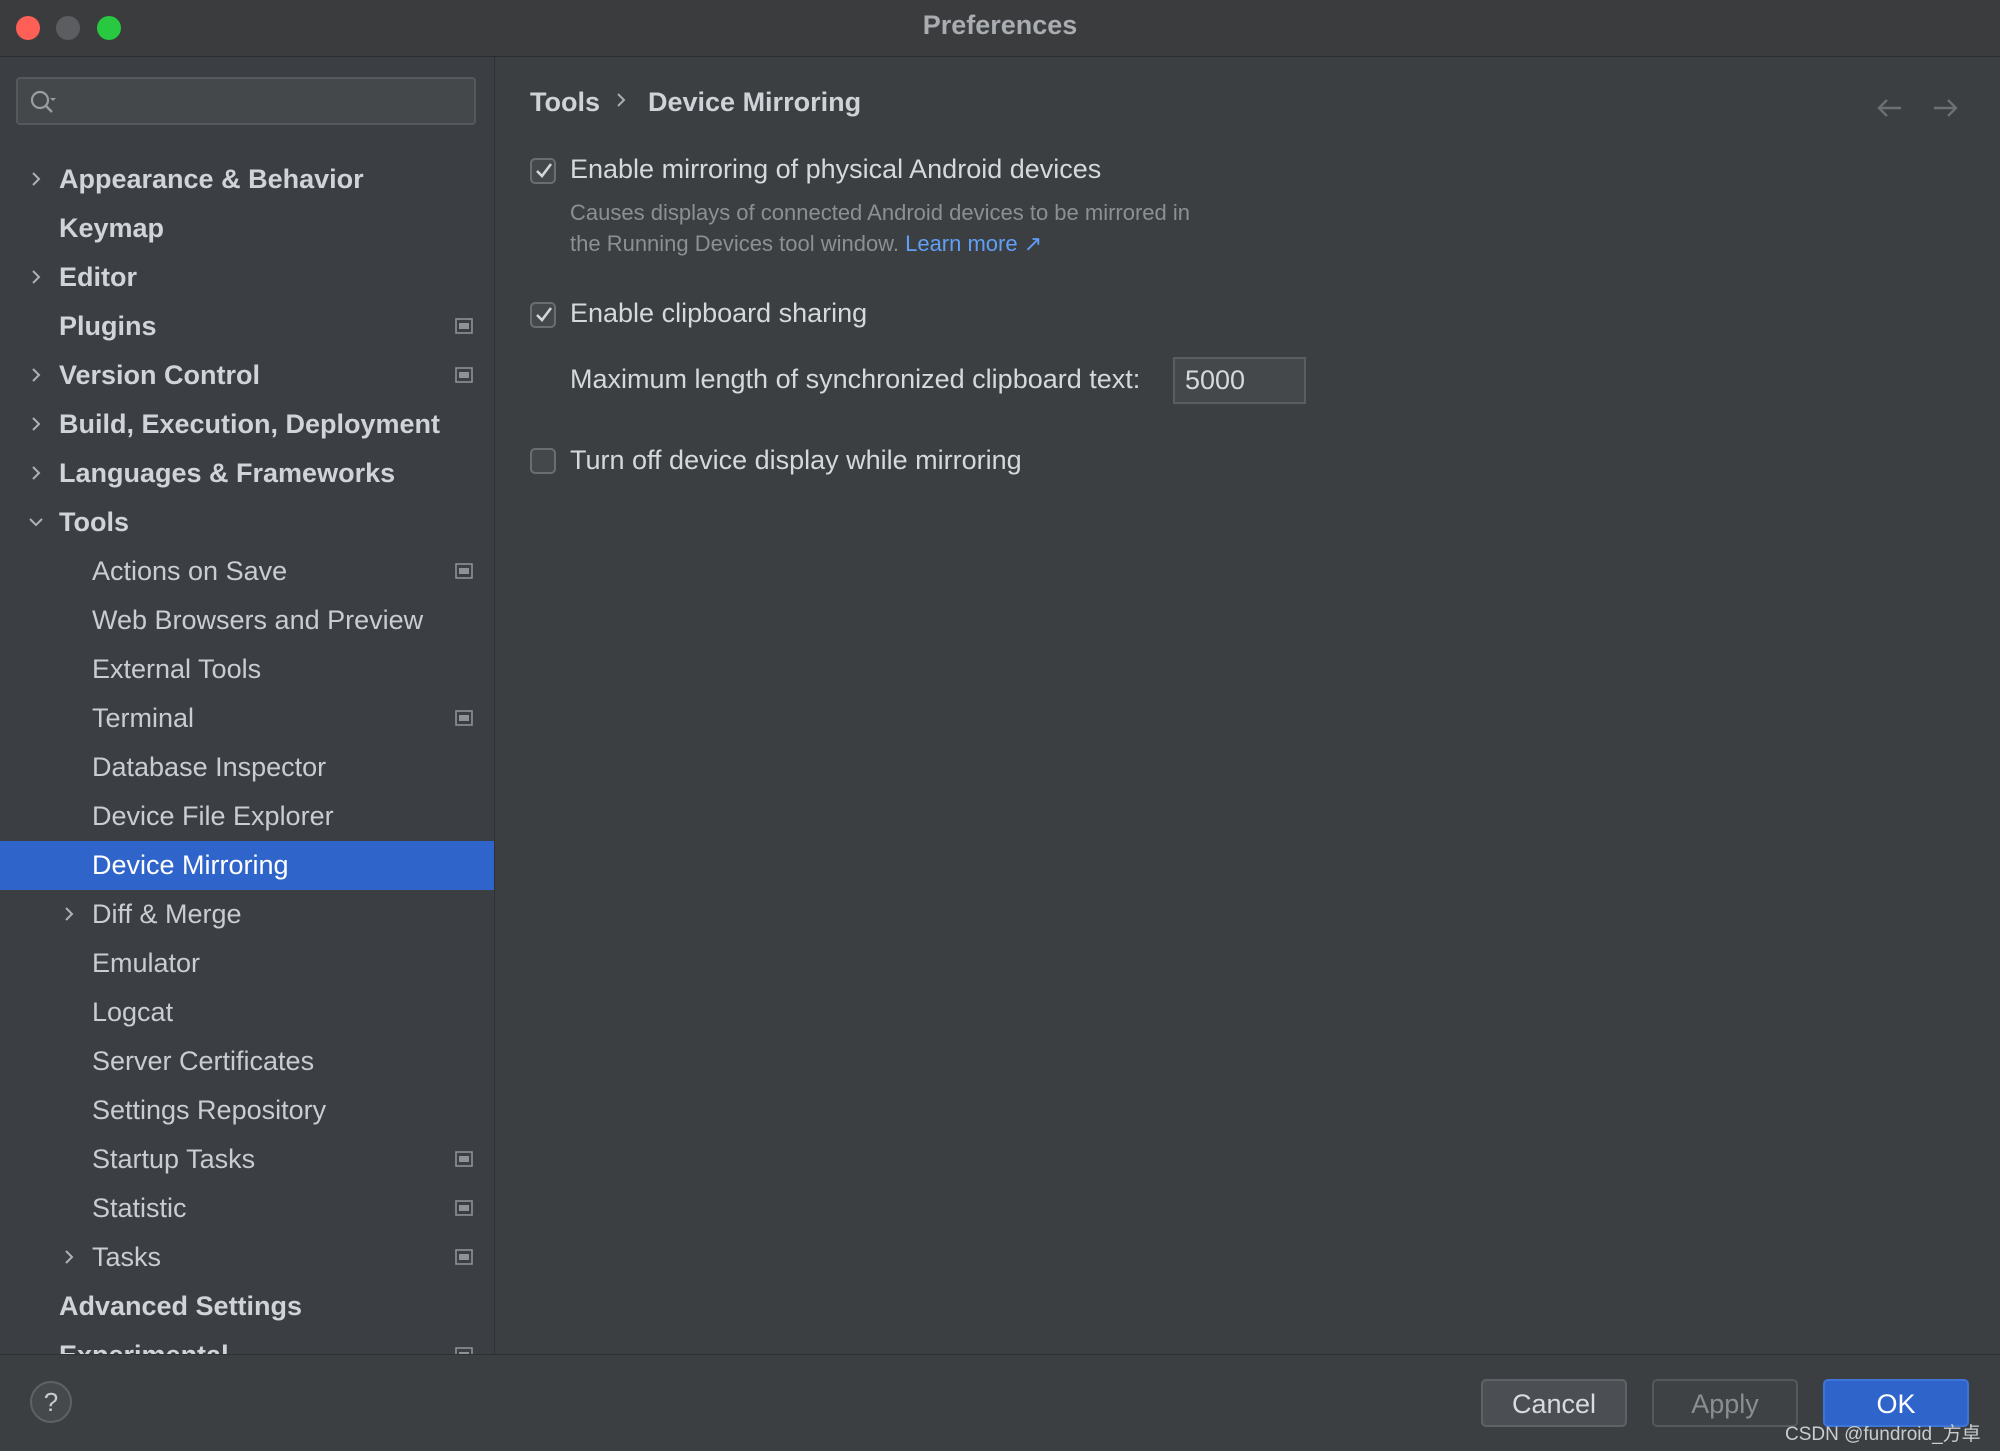 This screenshot has width=2000, height=1451. Describe the element at coordinates (565, 102) in the screenshot. I see `breadcrumb-parent: Tools` at that location.